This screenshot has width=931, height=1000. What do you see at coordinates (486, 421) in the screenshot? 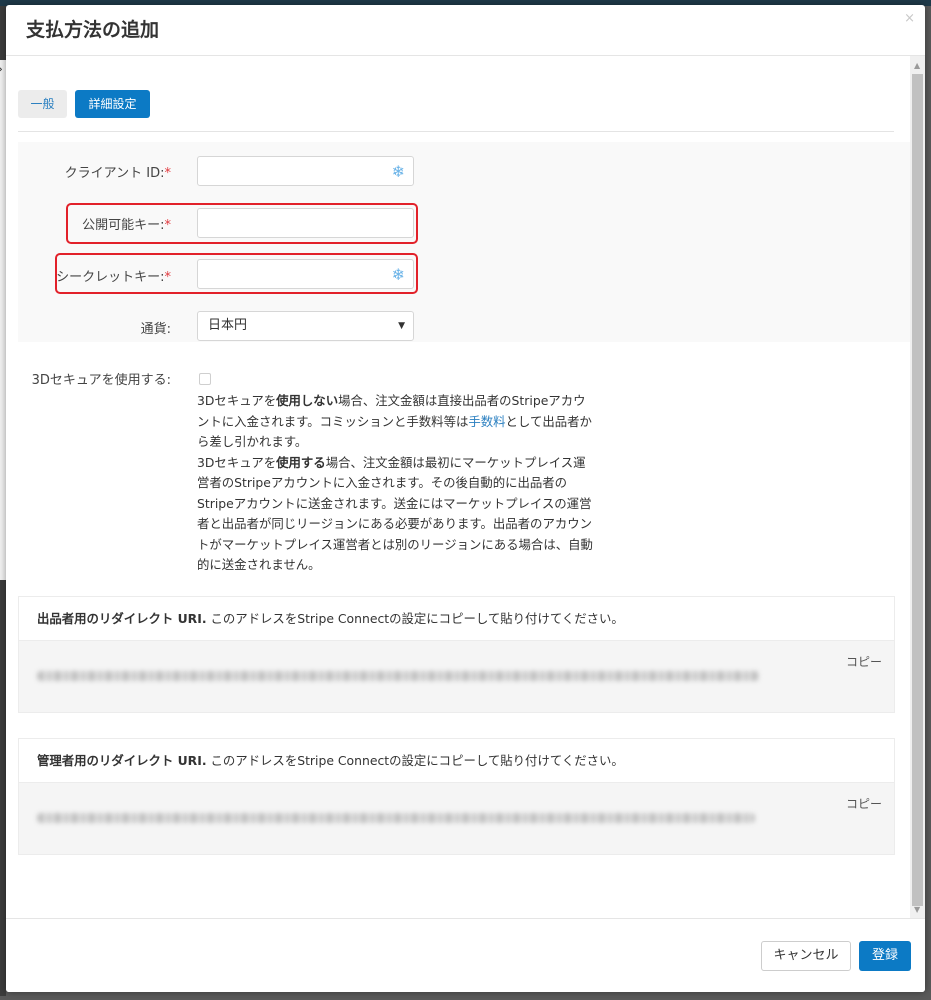
I see `fees-link: 手数料` at bounding box center [486, 421].